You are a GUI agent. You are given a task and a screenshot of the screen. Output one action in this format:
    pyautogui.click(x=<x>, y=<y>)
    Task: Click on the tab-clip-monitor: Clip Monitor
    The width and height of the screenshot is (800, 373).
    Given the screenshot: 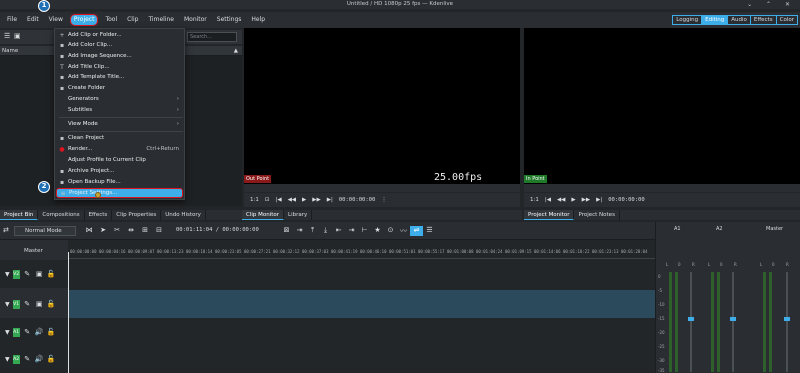 What is the action you would take?
    pyautogui.click(x=263, y=215)
    